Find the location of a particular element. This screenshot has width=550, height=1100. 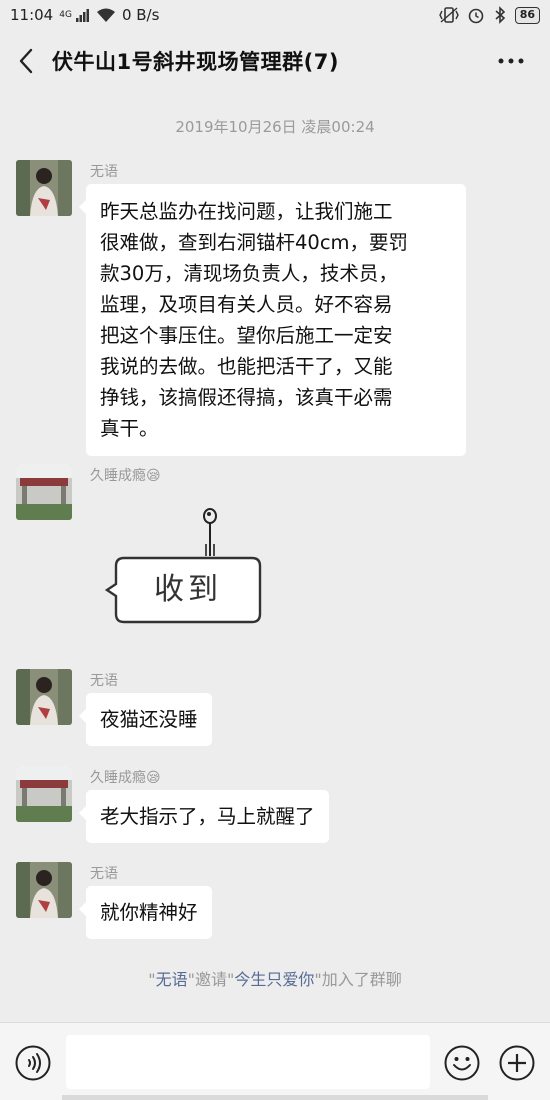

message-line: 我说的去做。也能把活干了，又能 is located at coordinates (246, 366).